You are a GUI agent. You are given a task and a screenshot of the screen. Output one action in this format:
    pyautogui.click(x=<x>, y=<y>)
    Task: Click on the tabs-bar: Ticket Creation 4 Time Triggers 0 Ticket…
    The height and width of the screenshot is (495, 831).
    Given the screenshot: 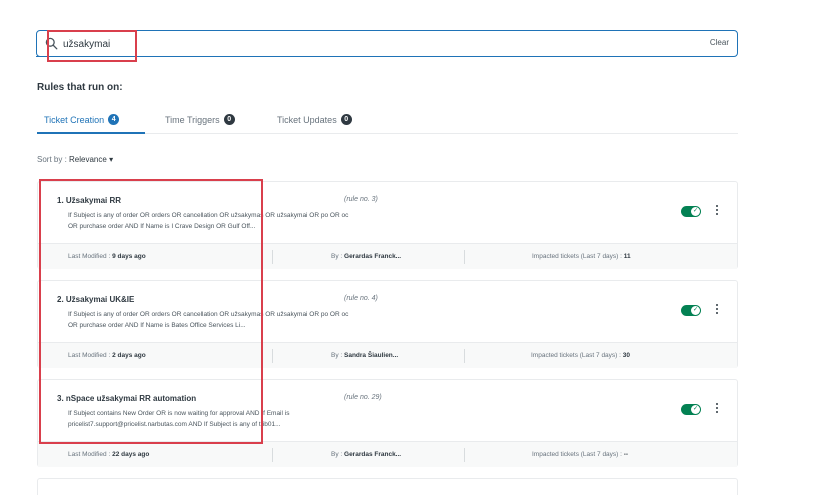 What is the action you would take?
    pyautogui.click(x=387, y=121)
    